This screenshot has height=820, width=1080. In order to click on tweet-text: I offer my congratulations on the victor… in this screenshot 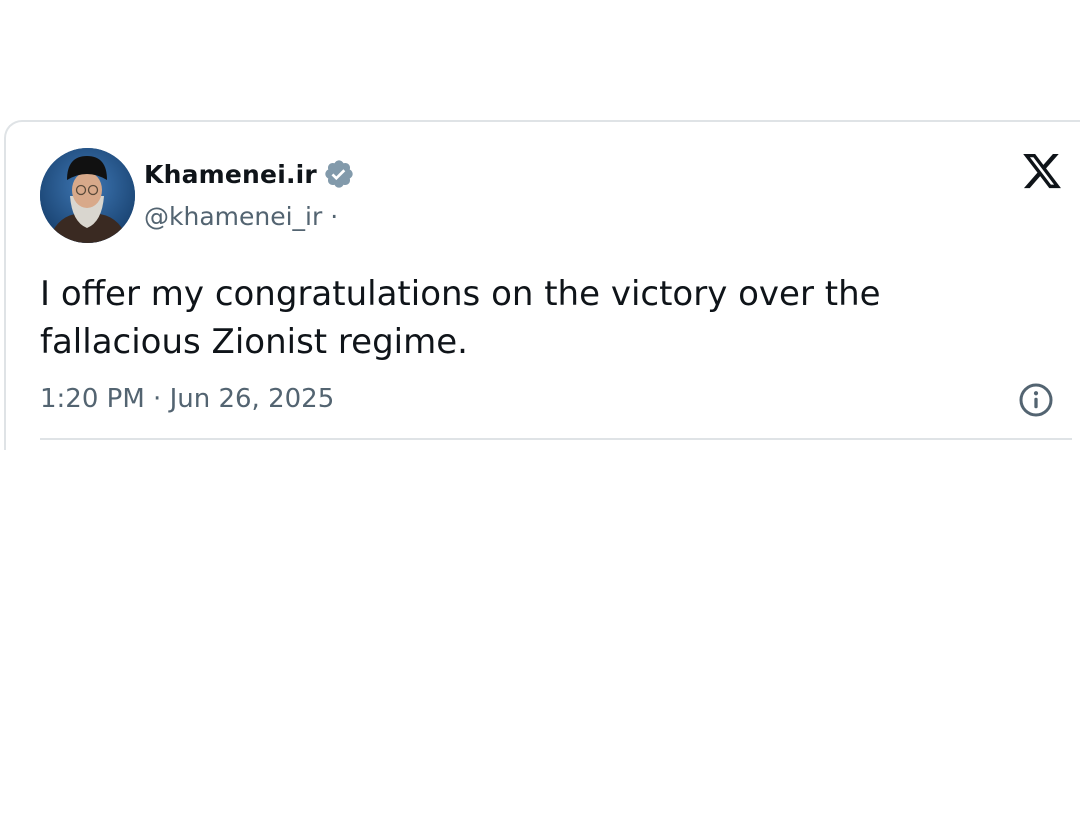, I will do `click(460, 318)`.